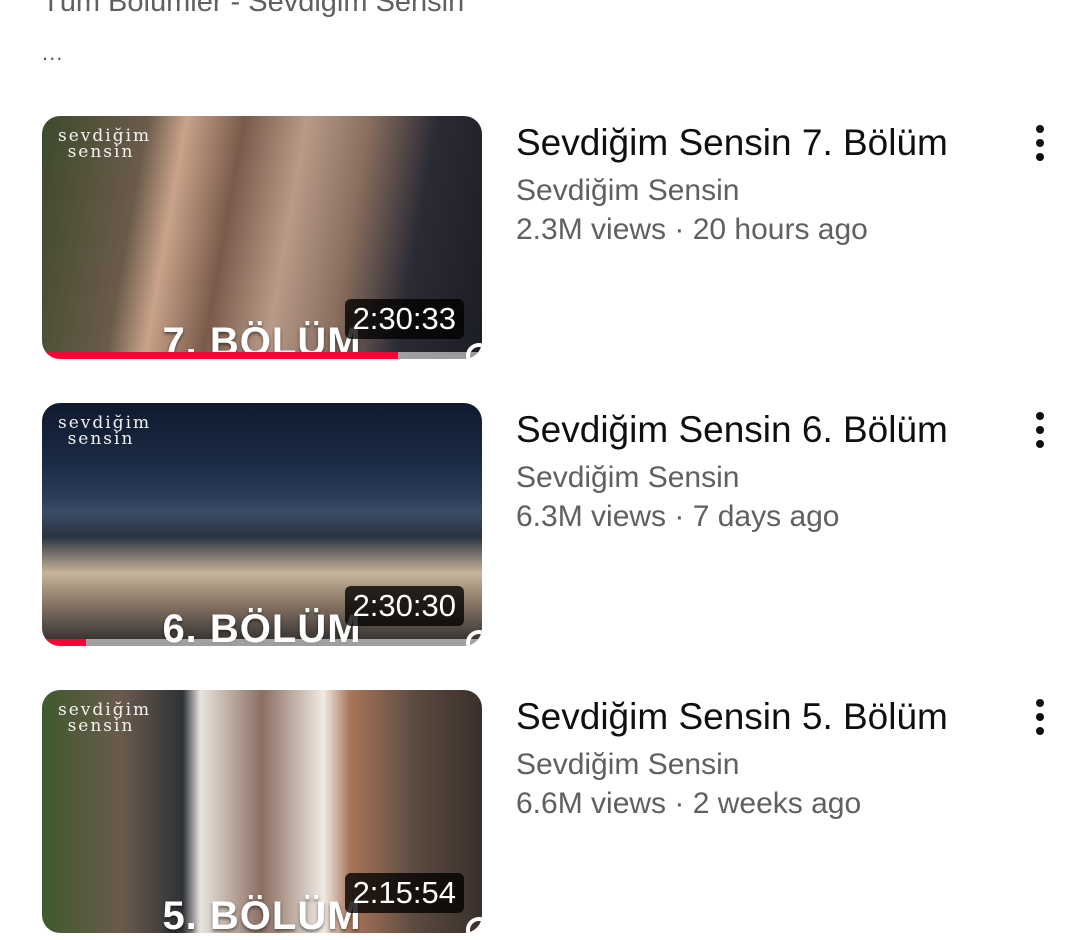 Image resolution: width=1078 pixels, height=940 pixels. I want to click on playlist-description: Tüm Bölümler - Sevdiğim Sensin, so click(253, 9).